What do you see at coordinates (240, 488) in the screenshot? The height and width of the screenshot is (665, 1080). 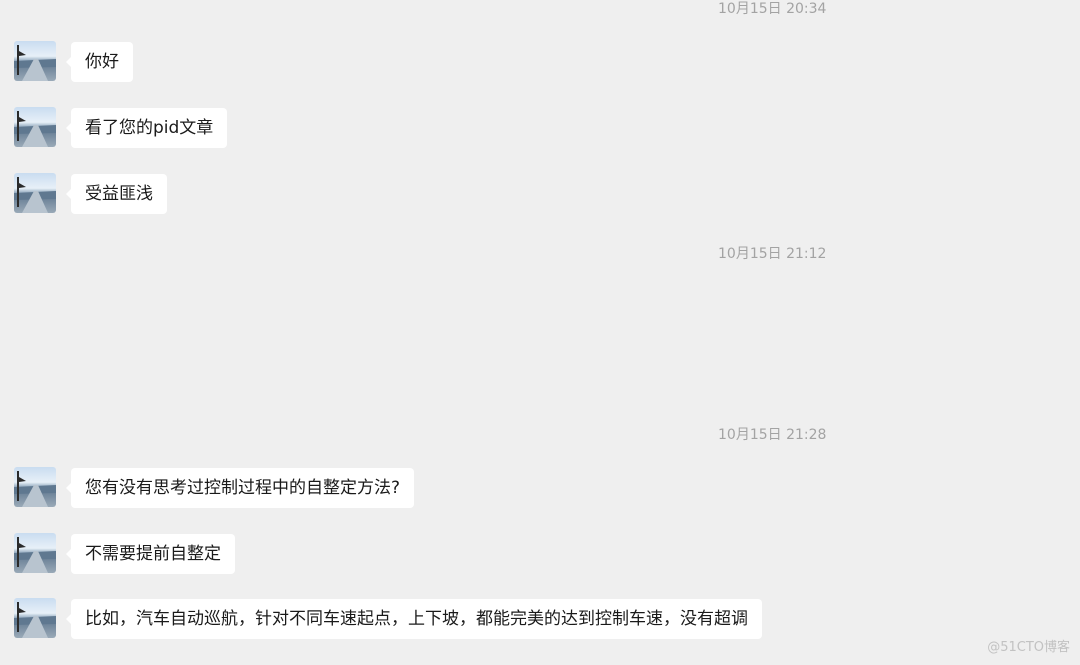 I see `message-bubble-4: 您有没有思考过控制过程中的自整定方法?` at bounding box center [240, 488].